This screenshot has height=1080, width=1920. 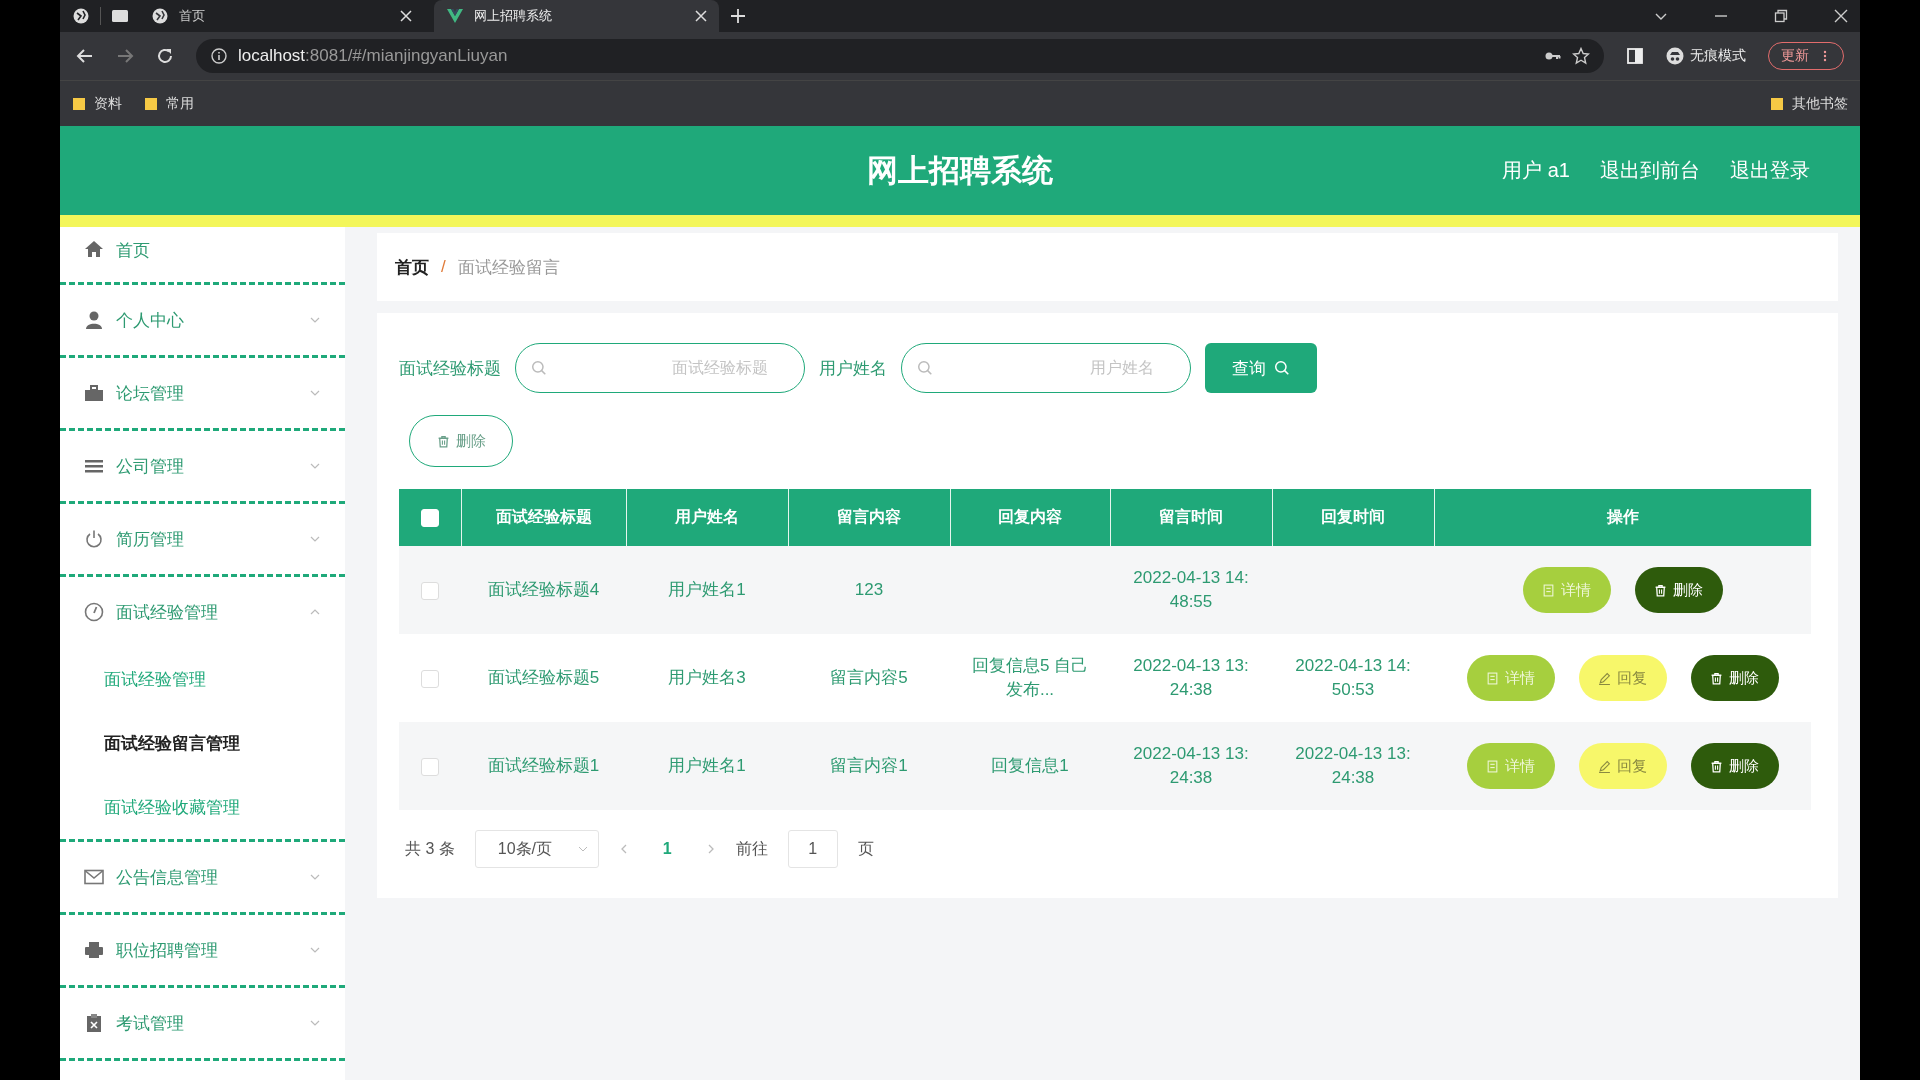 What do you see at coordinates (202, 256) in the screenshot?
I see `sidebar-item: 首页` at bounding box center [202, 256].